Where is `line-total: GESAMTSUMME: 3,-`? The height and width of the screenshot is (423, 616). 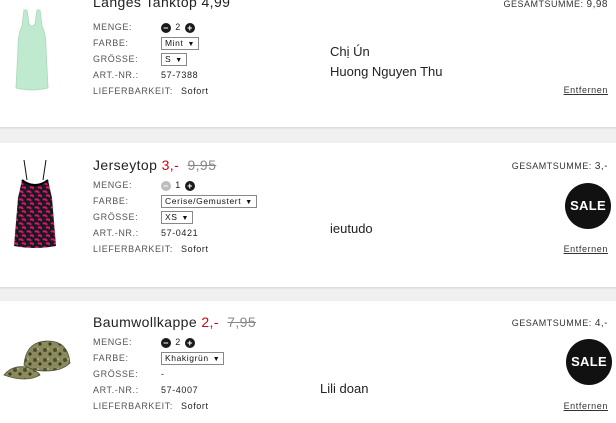
line-total: GESAMTSUMME: 3,- is located at coordinates (560, 166).